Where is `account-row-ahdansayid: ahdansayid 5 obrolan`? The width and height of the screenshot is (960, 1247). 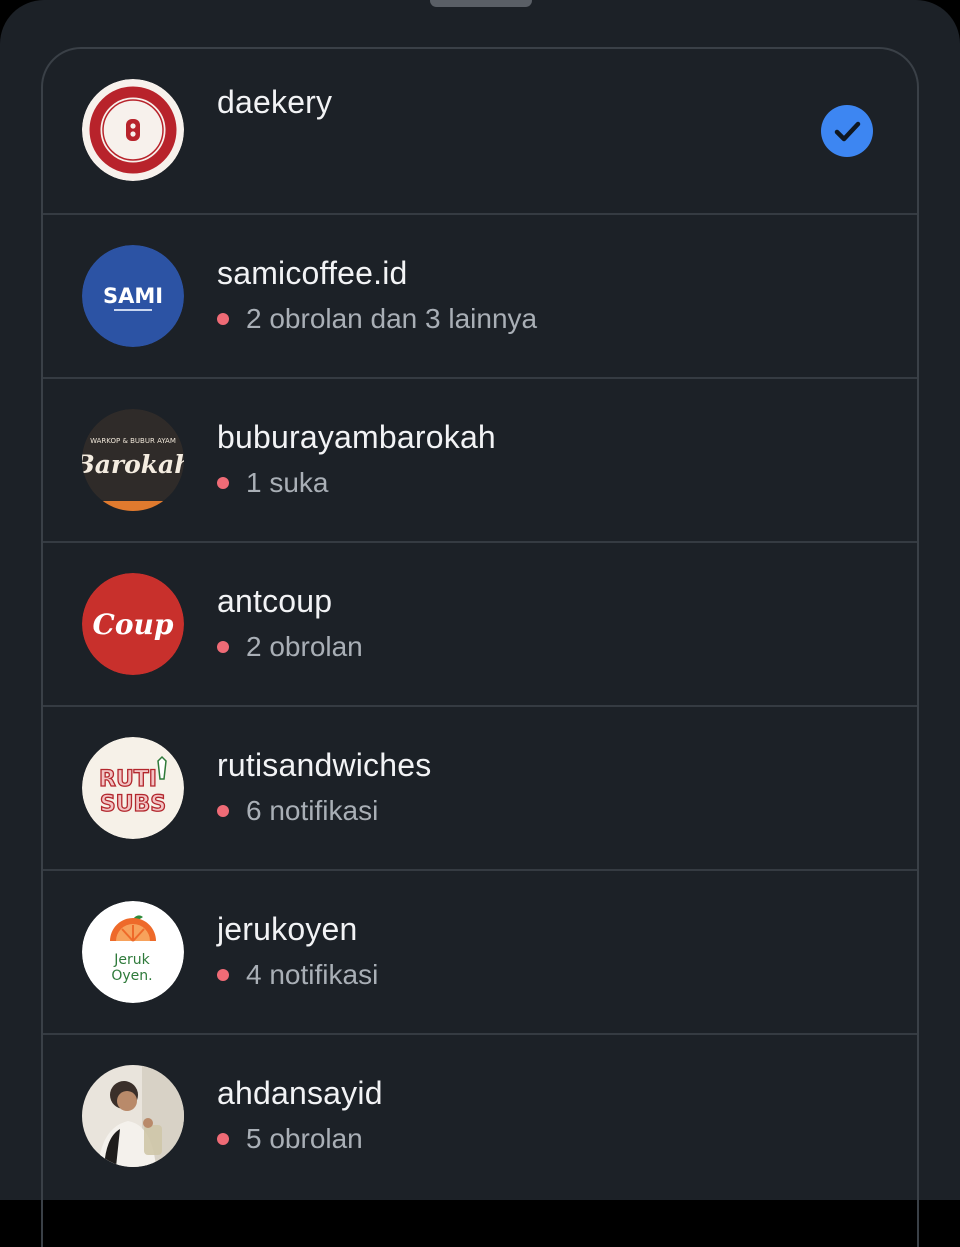 account-row-ahdansayid: ahdansayid 5 obrolan is located at coordinates (480, 1115).